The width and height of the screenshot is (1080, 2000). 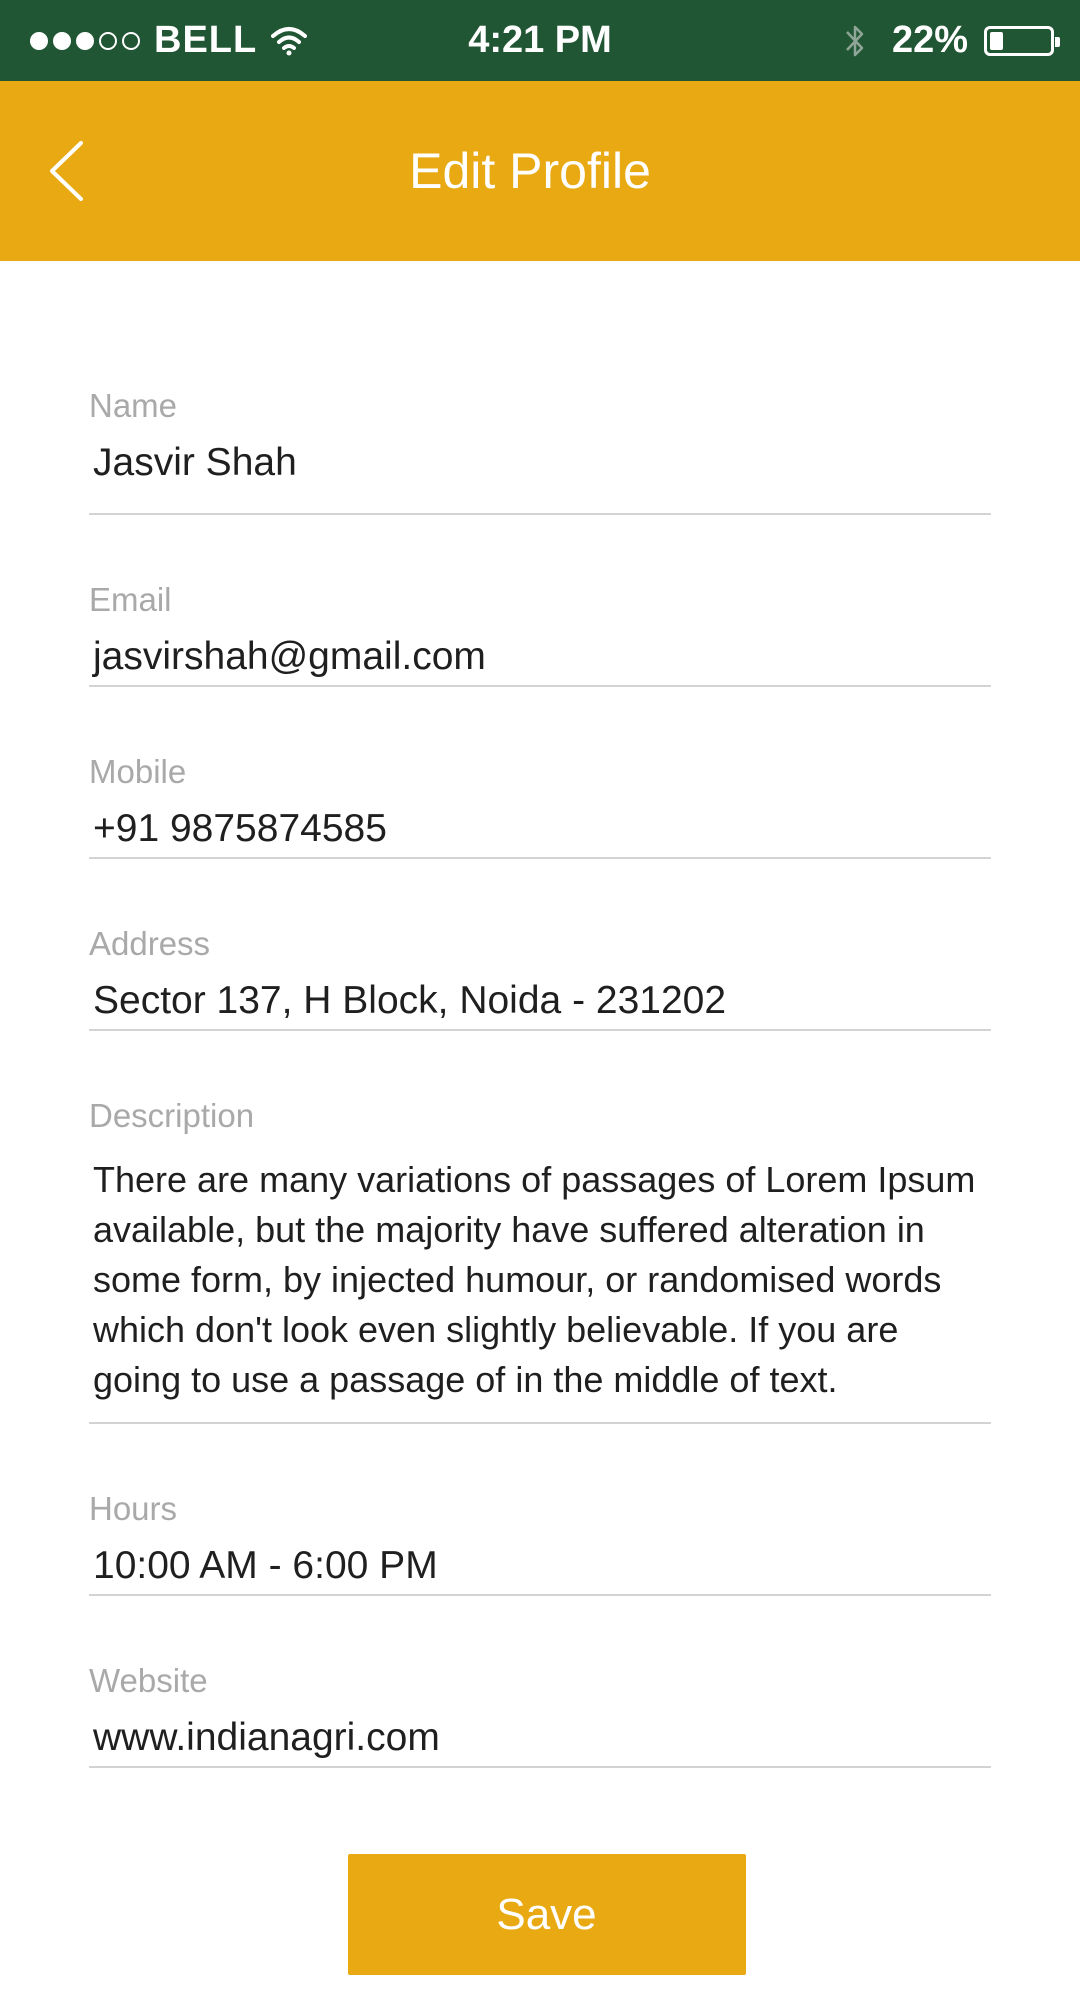 I want to click on page-title: Edit Profile, so click(x=530, y=171).